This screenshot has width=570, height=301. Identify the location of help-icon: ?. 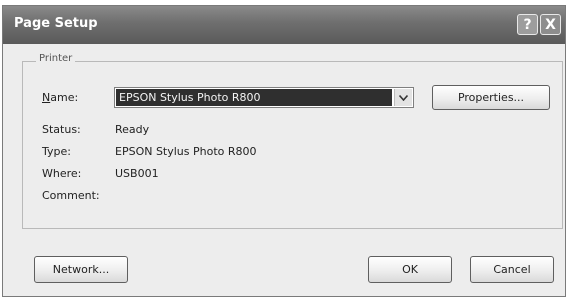
(527, 24).